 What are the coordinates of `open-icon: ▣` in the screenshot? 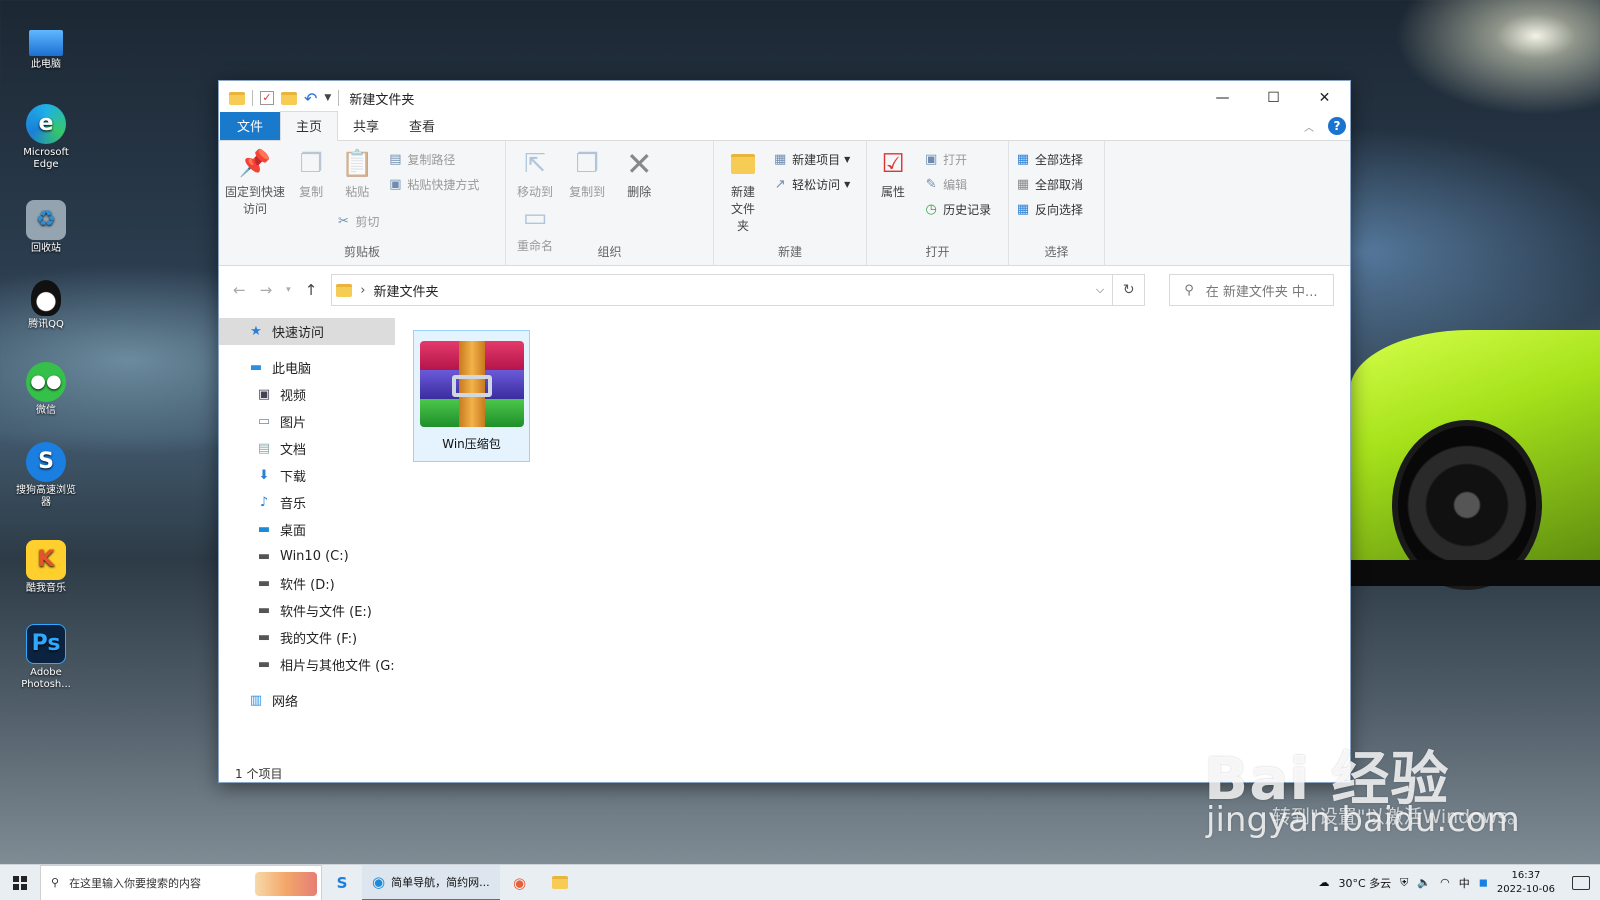 It's located at (931, 159).